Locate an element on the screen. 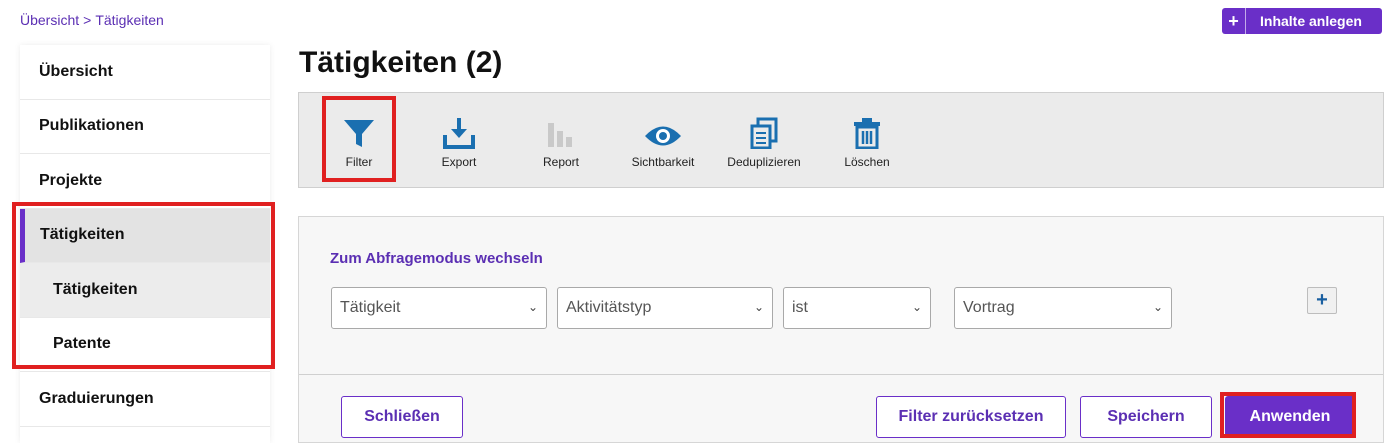 This screenshot has height=443, width=1388. filter-attribute-select: Aktivitätstyp ⌄ is located at coordinates (665, 308).